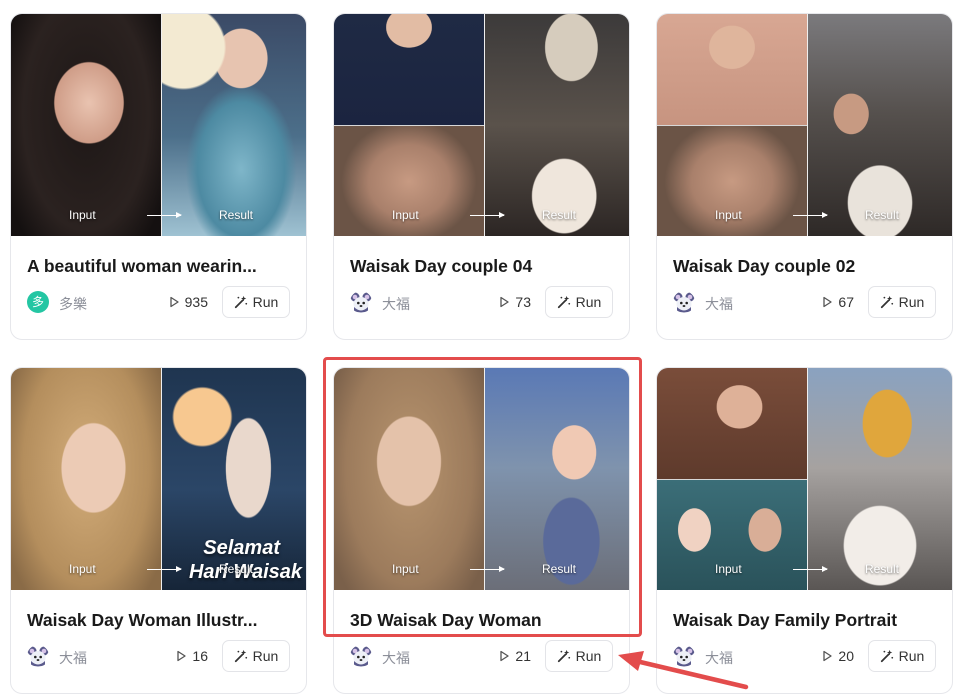 This screenshot has width=966, height=698. Describe the element at coordinates (557, 125) in the screenshot. I see `result-couple-buddha` at that location.